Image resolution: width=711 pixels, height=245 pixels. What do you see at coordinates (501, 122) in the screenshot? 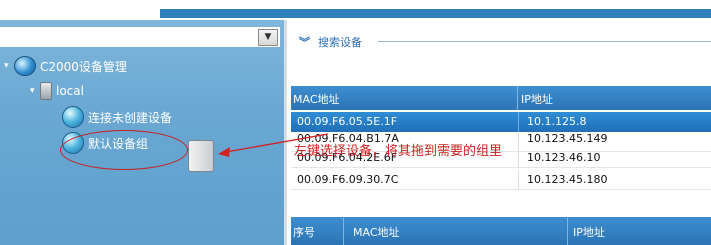
I see `table-row: 00.09.F6.05.5E.1F 10.1.125.8` at bounding box center [501, 122].